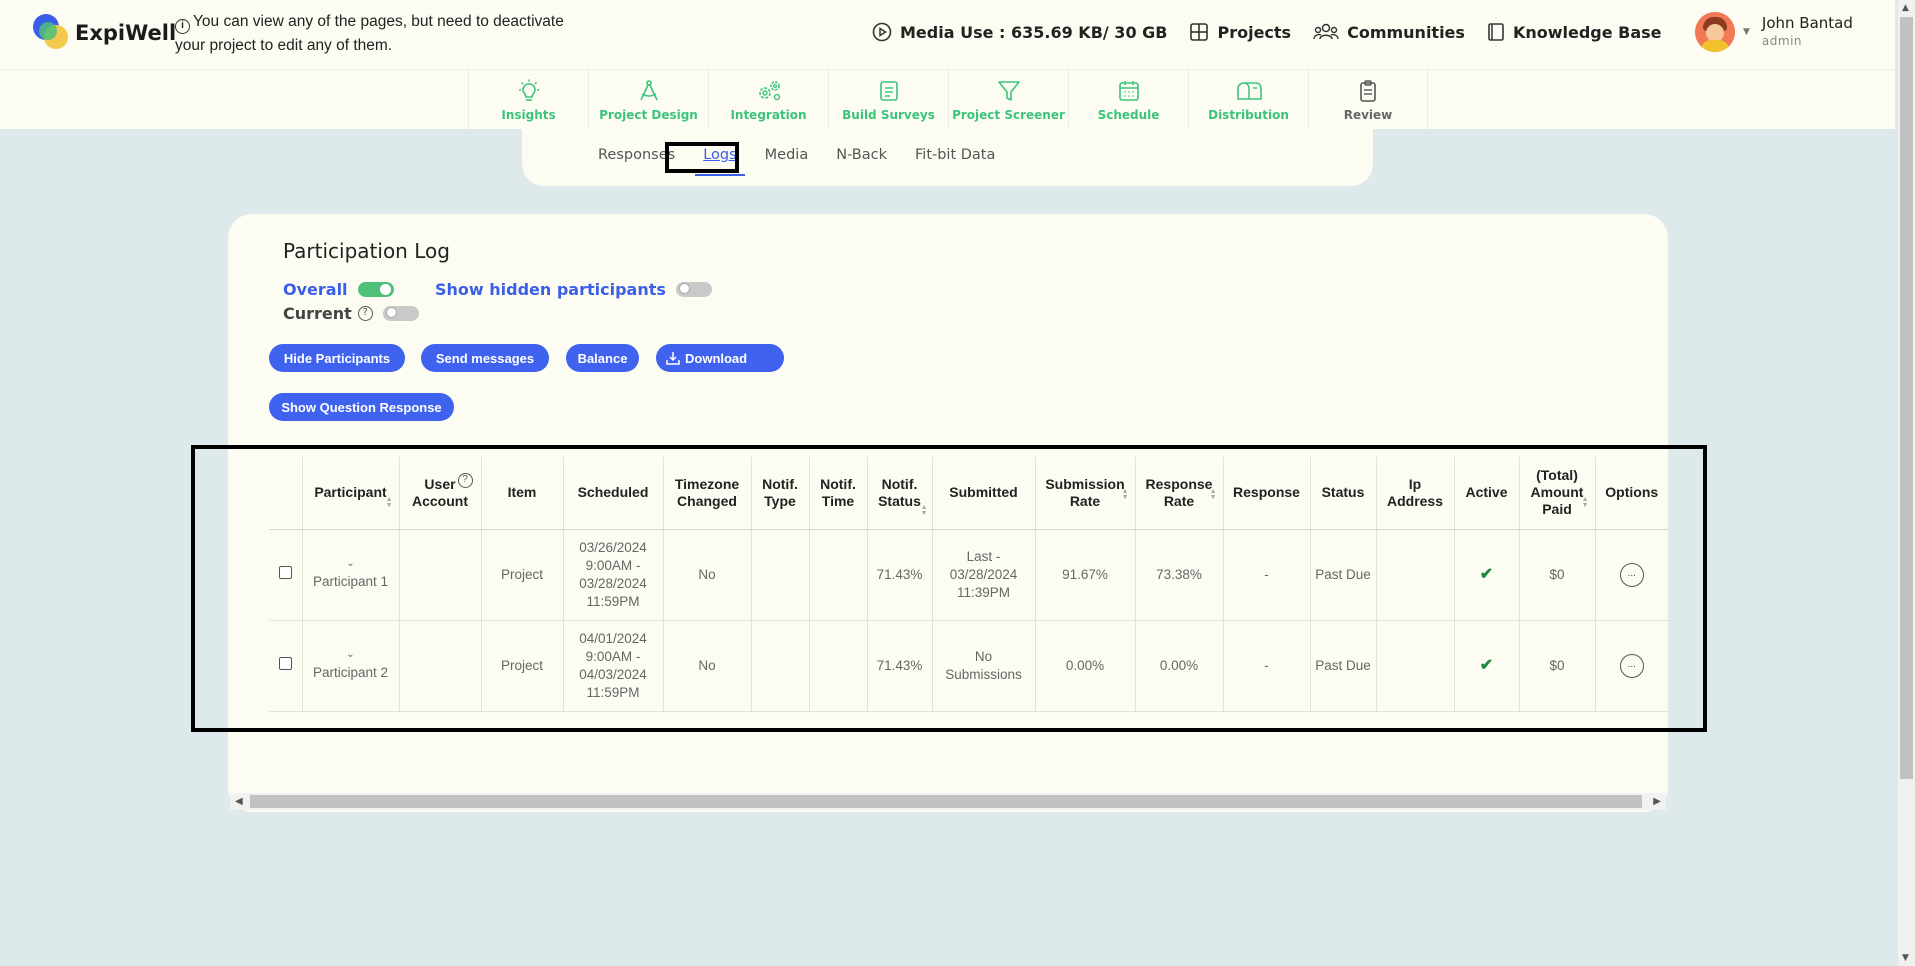  I want to click on hidden-participants-toggle, so click(693, 289).